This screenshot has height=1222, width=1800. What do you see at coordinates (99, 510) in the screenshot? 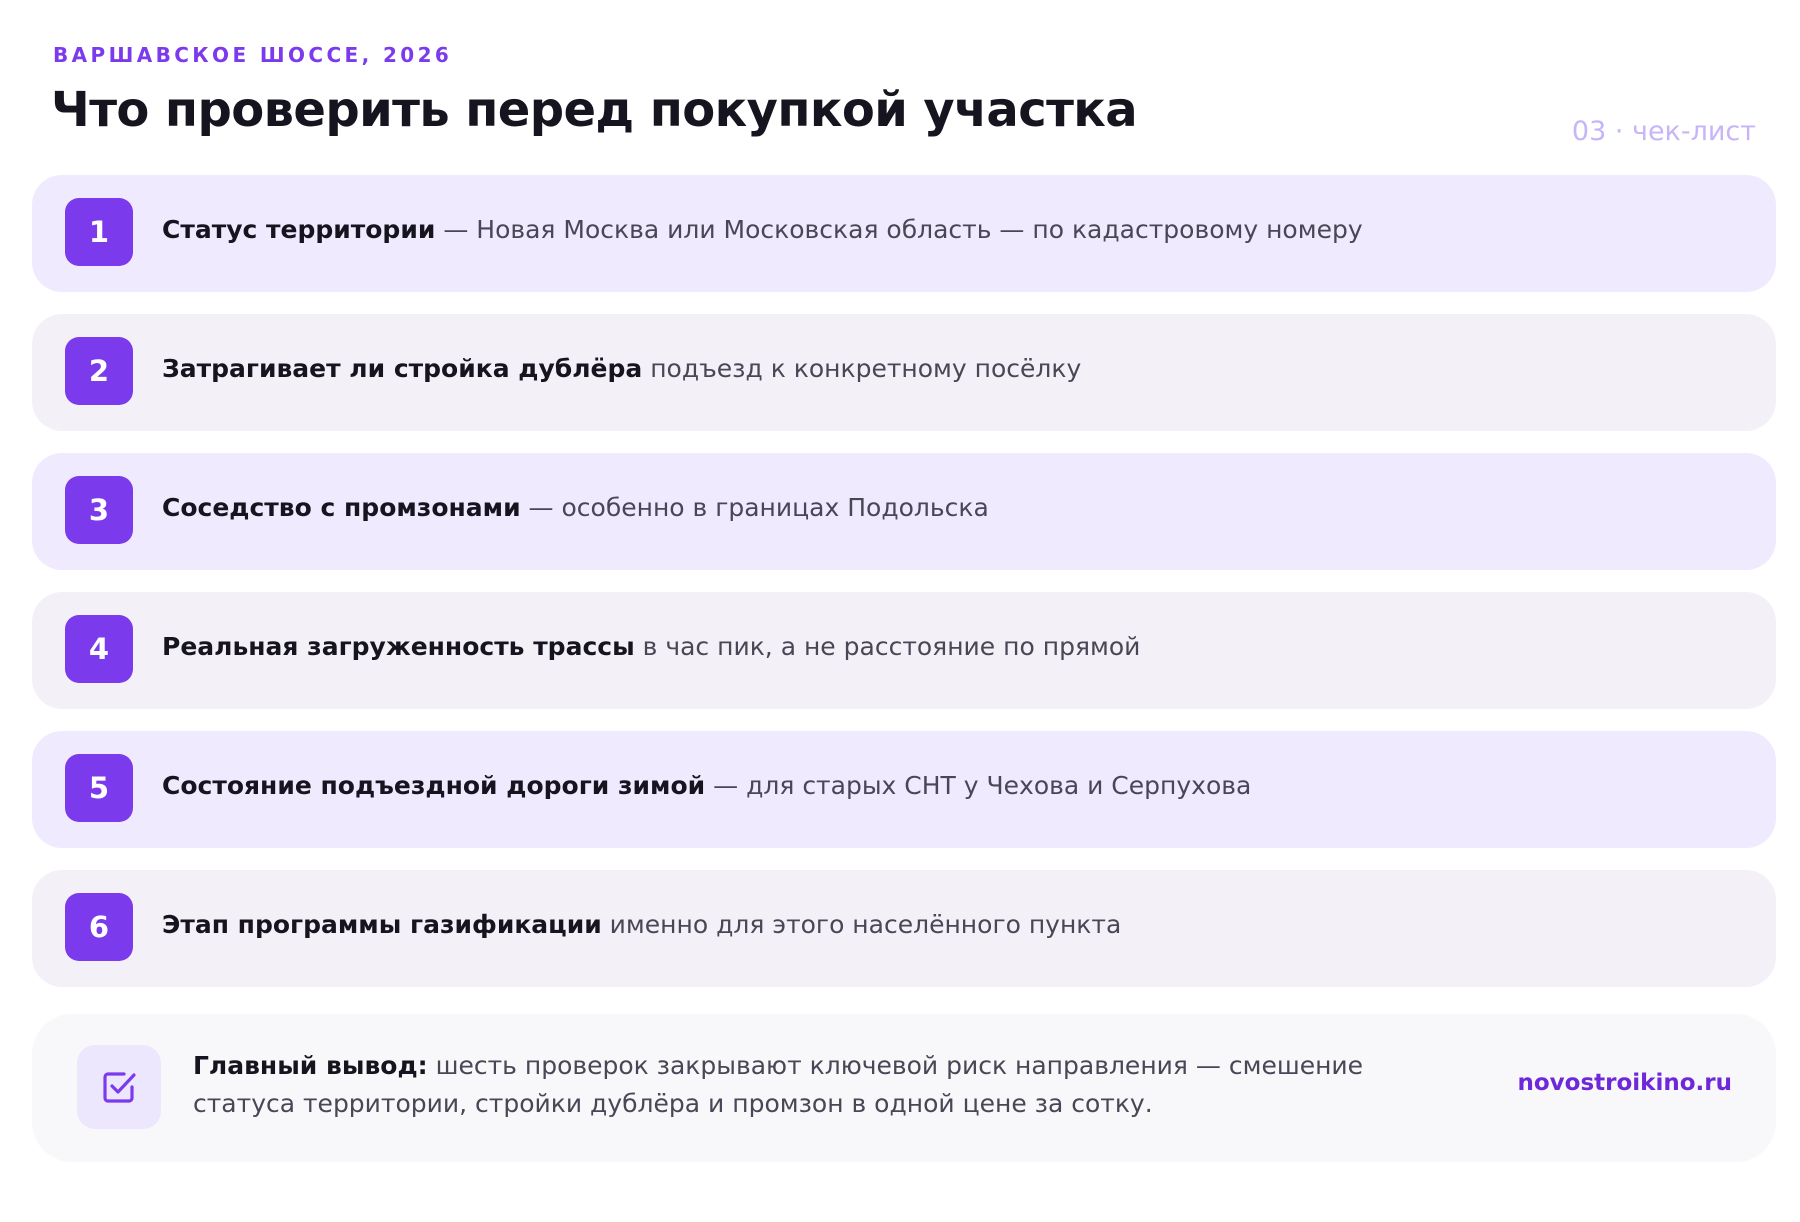
I see `item-number-badge: 3` at bounding box center [99, 510].